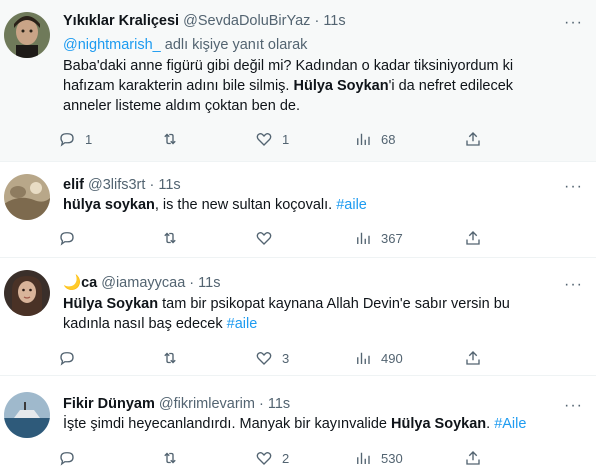  What do you see at coordinates (309, 185) in the screenshot?
I see `tweet-header: elif @3lifs3rt · 11s` at bounding box center [309, 185].